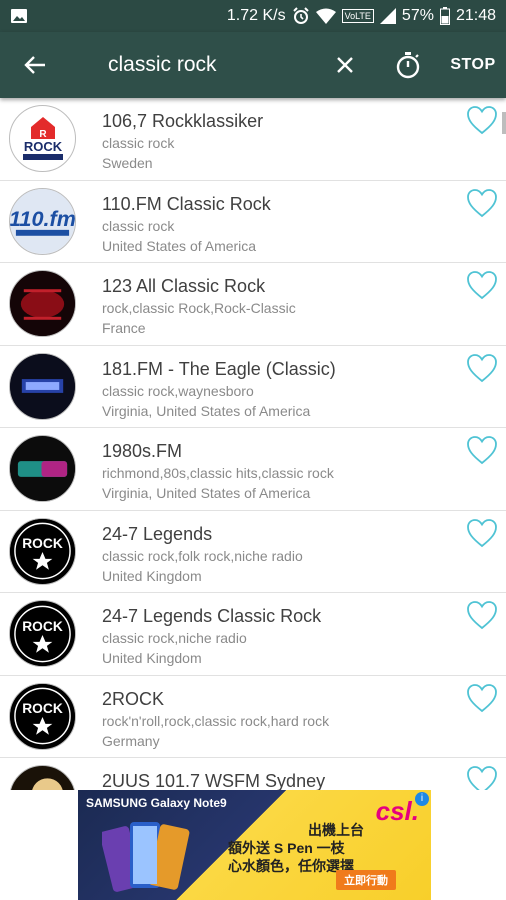  I want to click on ad-info-icon: i, so click(422, 799).